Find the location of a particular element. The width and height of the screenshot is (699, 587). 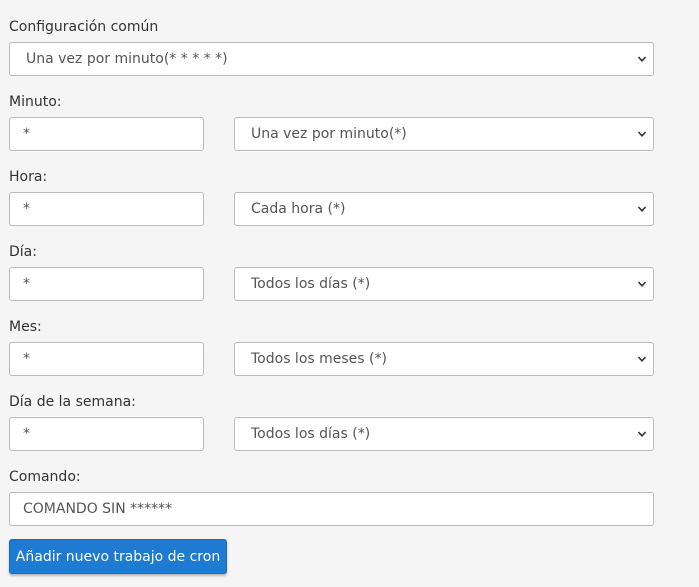

hour-selected: Cada hora (*) is located at coordinates (298, 209).